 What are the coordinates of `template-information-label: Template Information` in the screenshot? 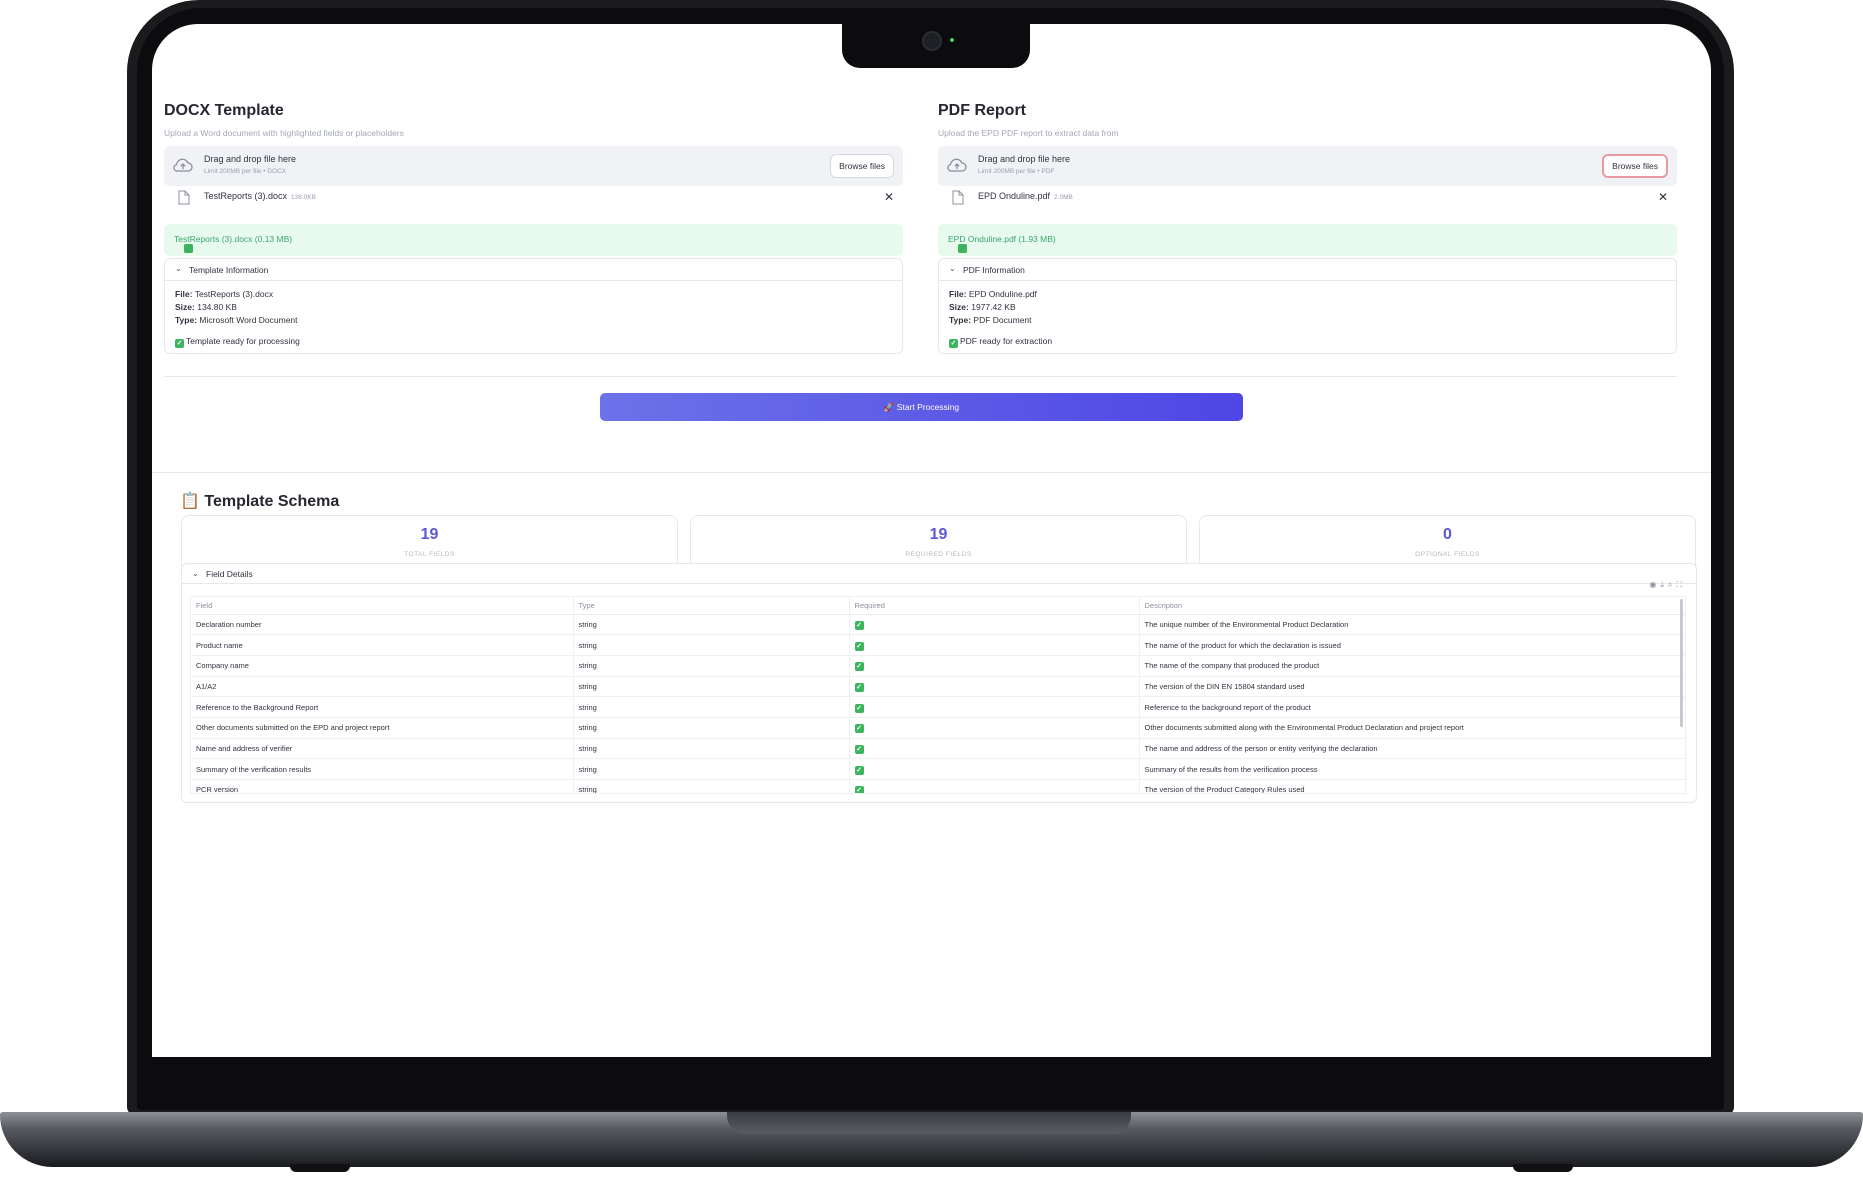 It's located at (229, 270).